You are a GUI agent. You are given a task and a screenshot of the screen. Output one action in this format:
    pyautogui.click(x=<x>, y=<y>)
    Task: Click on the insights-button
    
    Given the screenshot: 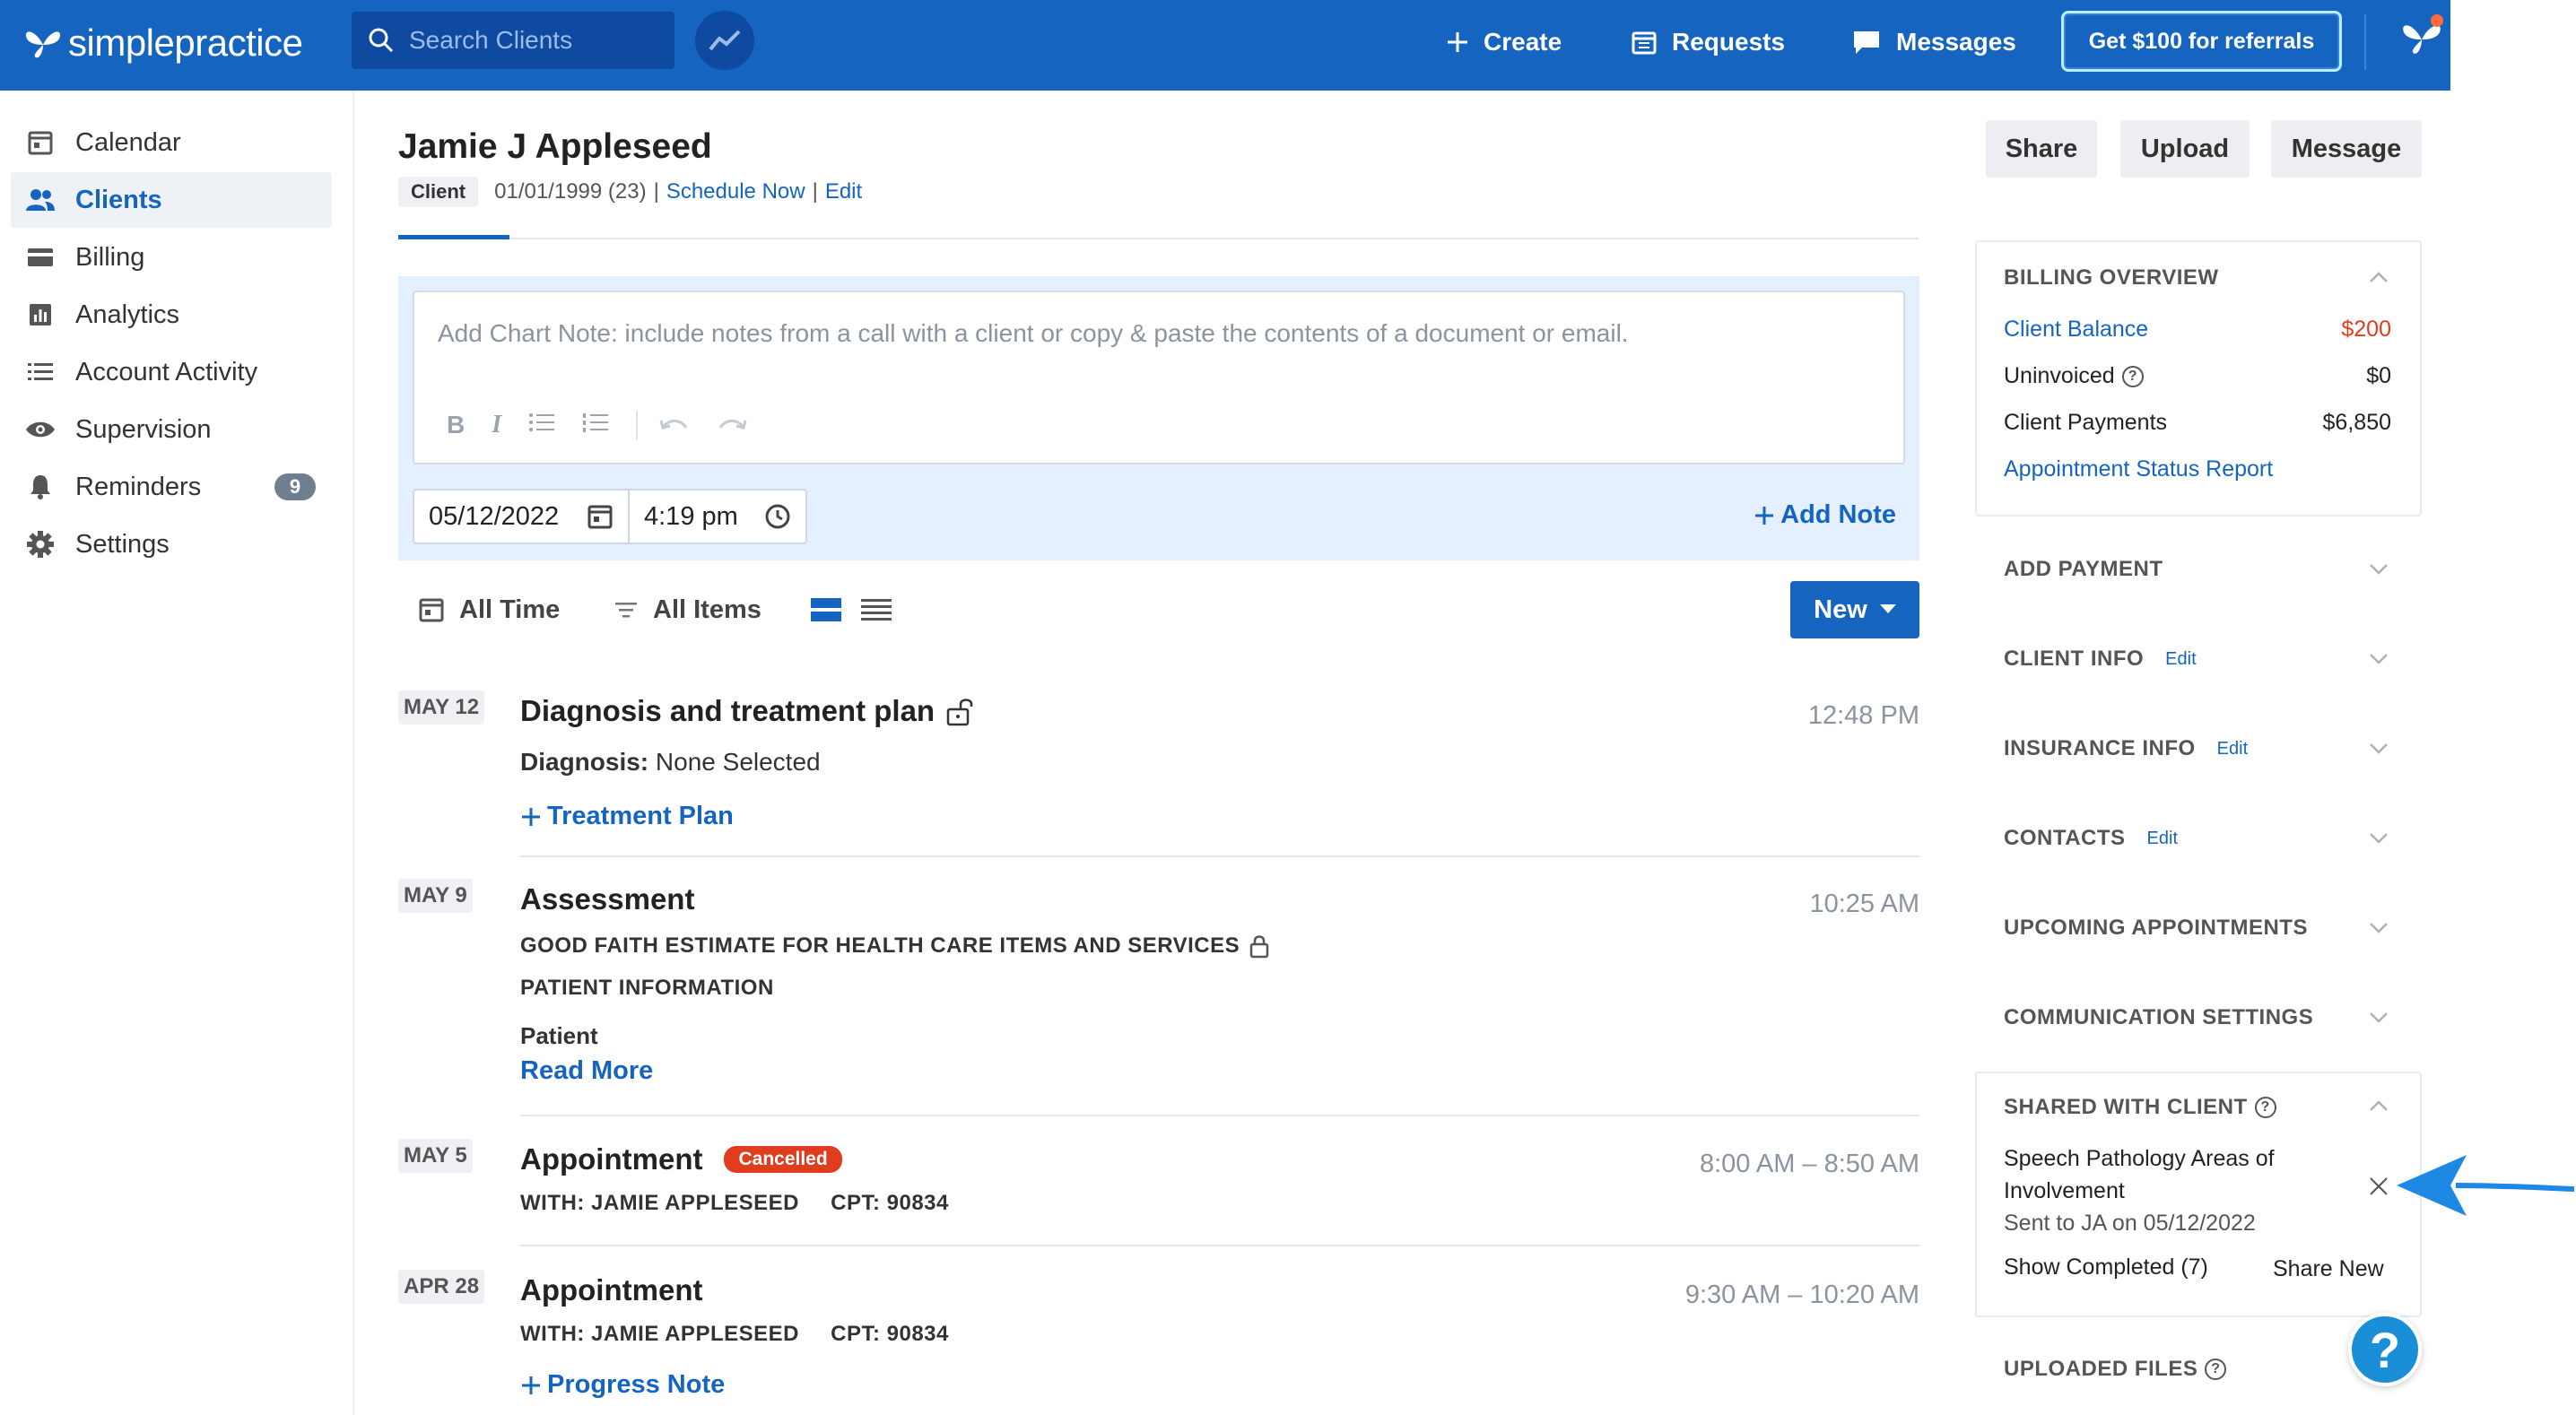 What is the action you would take?
    pyautogui.click(x=724, y=40)
    